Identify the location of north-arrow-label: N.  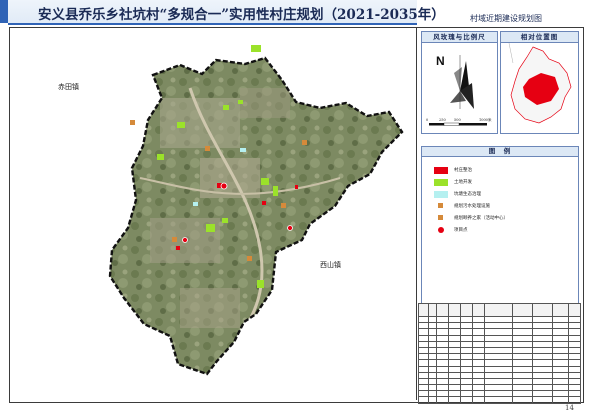
(440, 61).